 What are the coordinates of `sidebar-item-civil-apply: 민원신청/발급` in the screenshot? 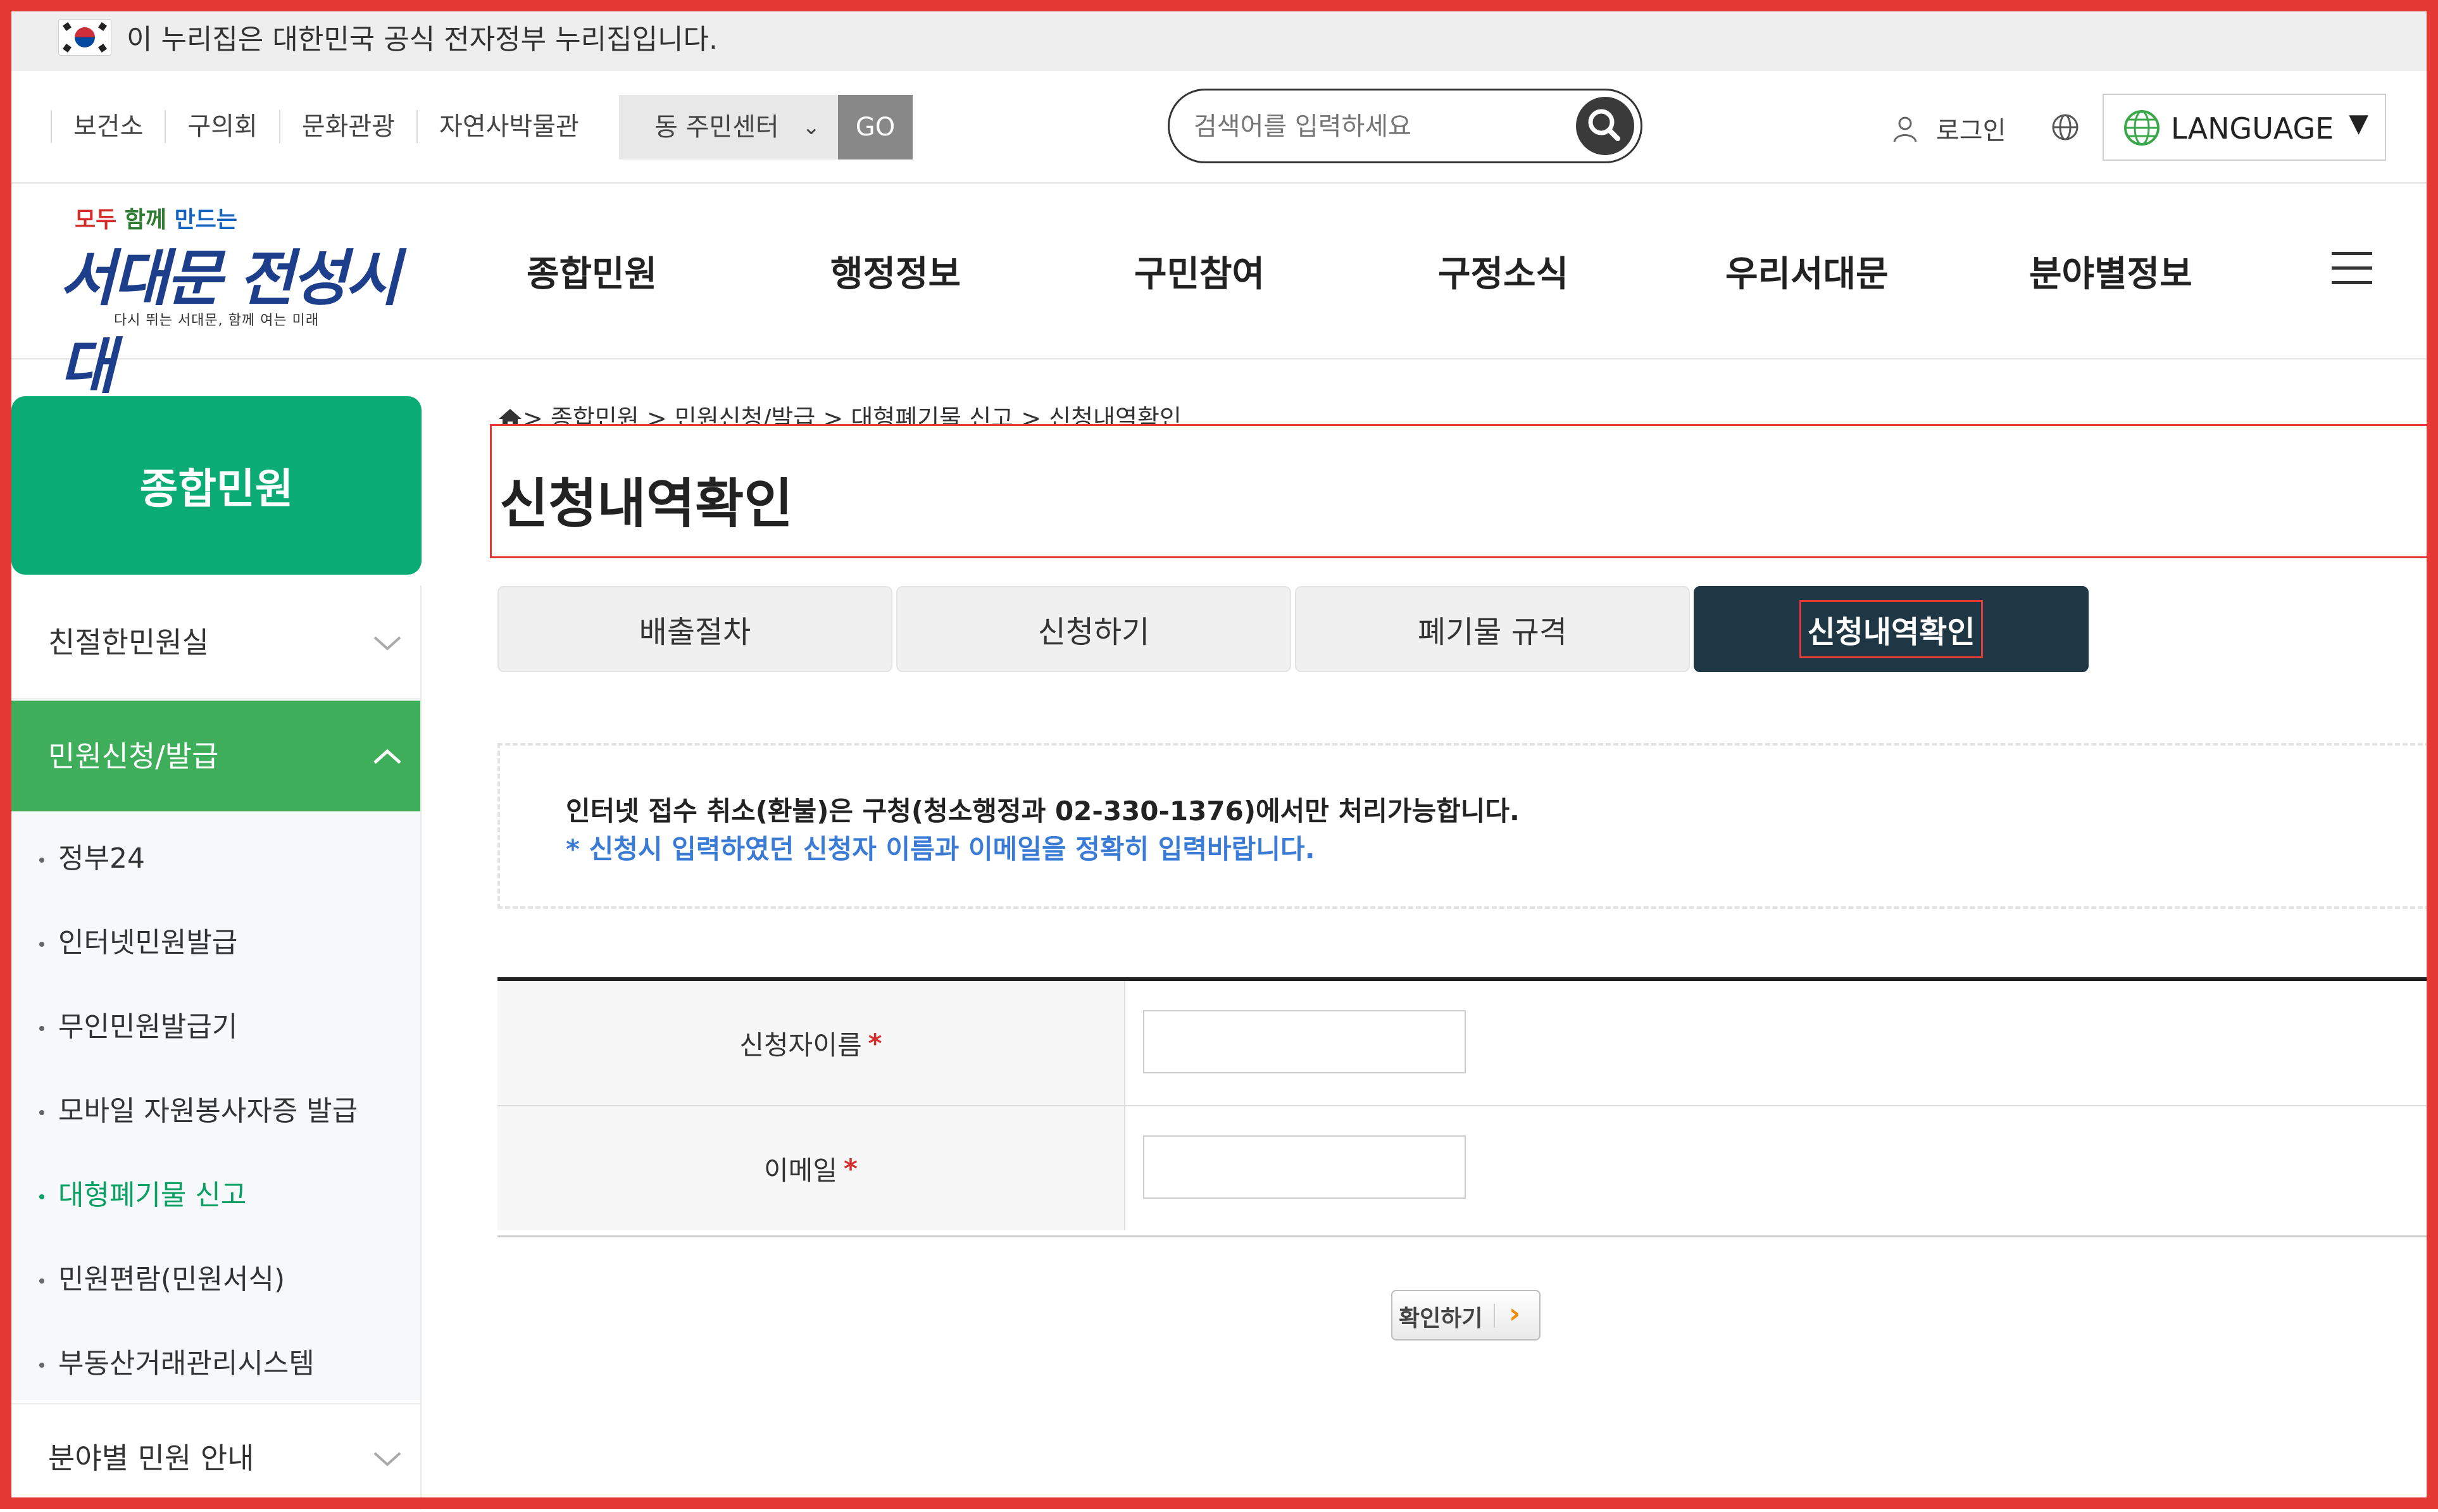 It's located at (216, 756).